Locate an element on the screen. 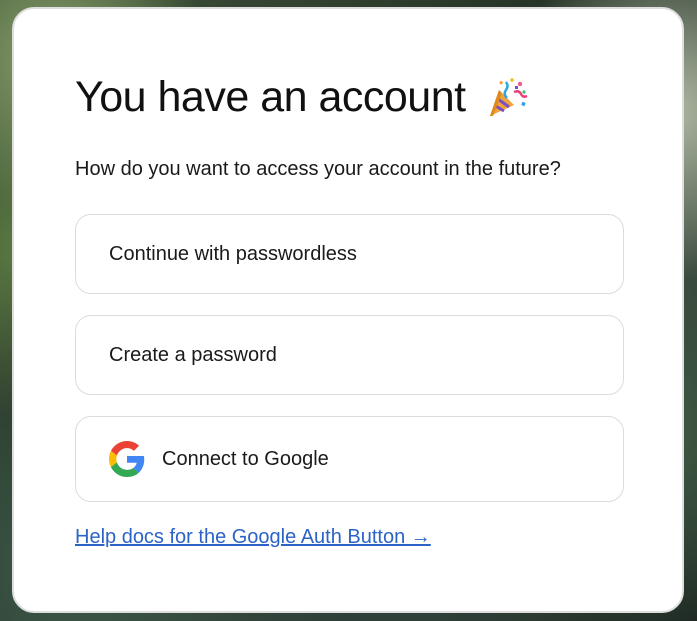  title-row: You have an account is located at coordinates (301, 97).